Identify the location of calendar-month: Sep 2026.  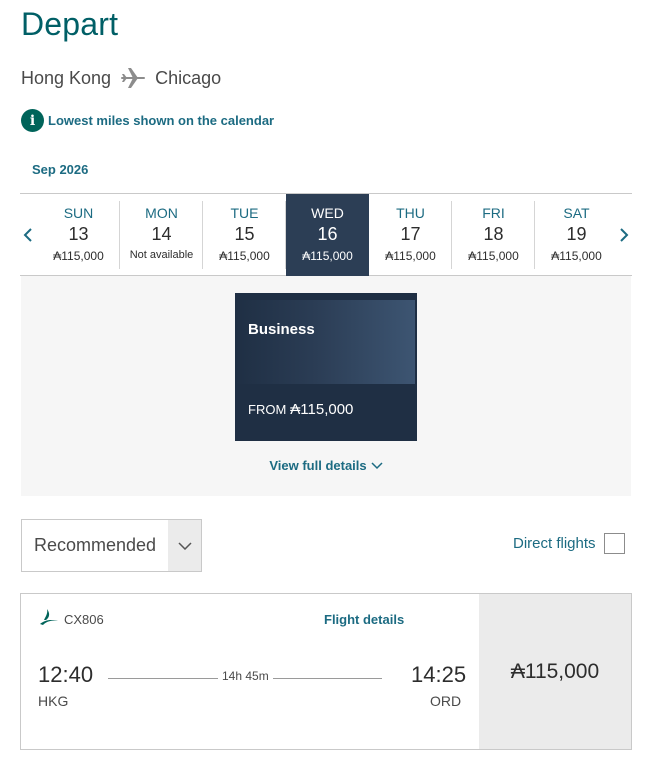
(60, 169).